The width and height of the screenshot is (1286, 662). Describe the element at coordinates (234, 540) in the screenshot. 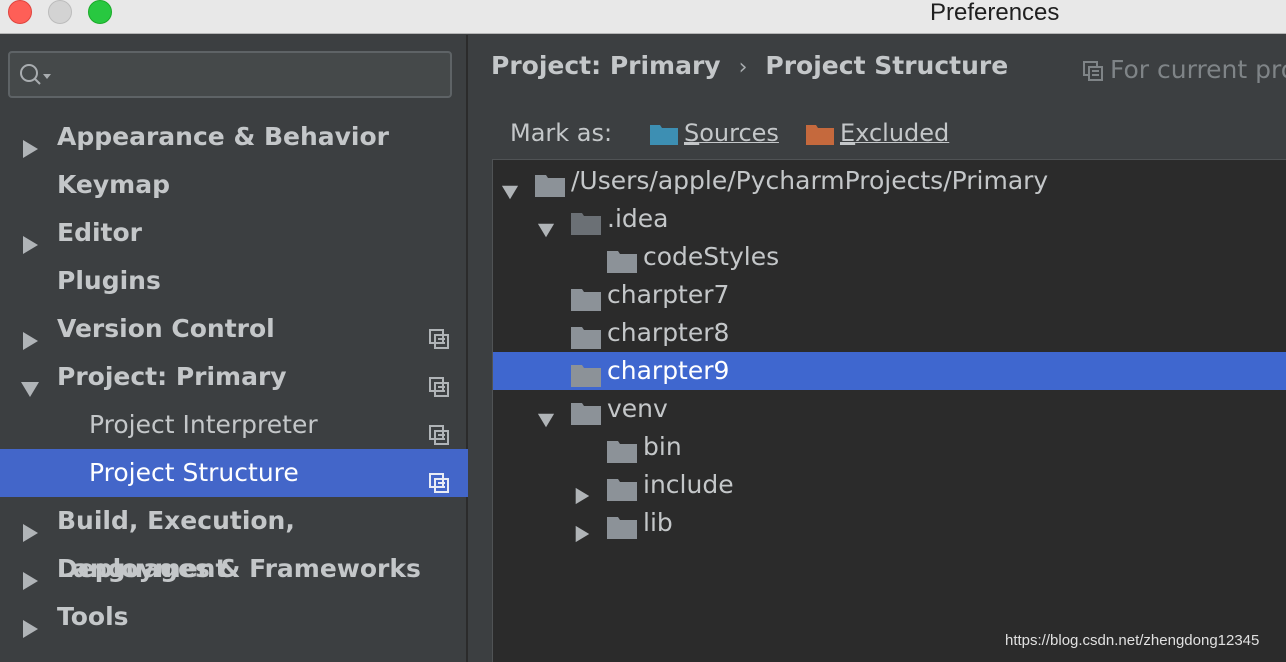

I see `sidebar-item-build-execution-deployment: Build, Execution, Deployment` at that location.